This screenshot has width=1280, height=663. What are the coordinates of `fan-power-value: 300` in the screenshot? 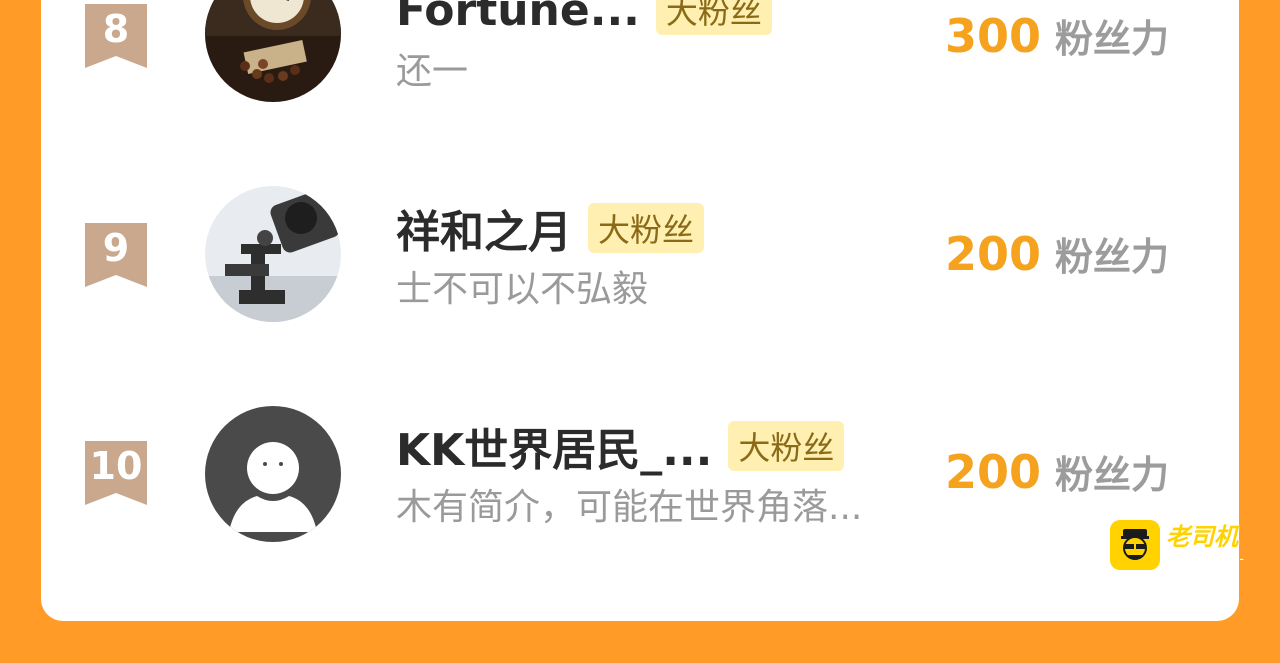 It's located at (992, 36).